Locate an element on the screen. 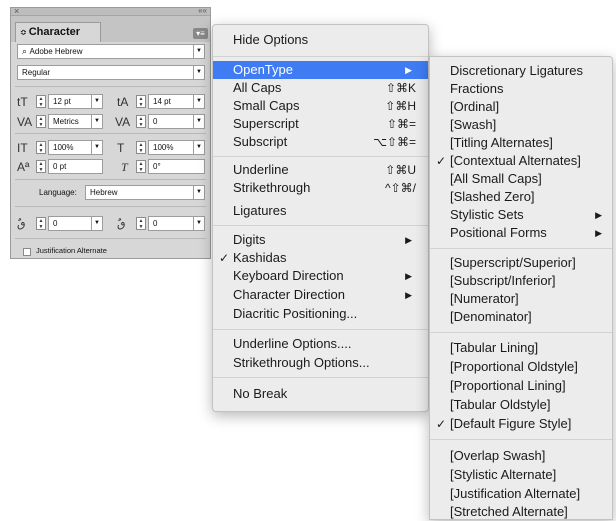 The image size is (616, 521). menu-item-numerator: [Numerator] is located at coordinates (521, 299).